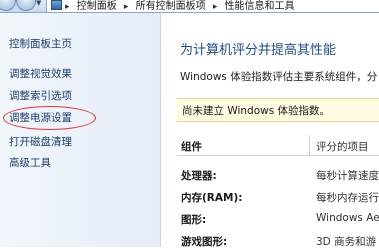 Image resolution: width=379 pixels, height=251 pixels. I want to click on notice-bar: 尚未建立 Windows 体验指数。, so click(278, 110).